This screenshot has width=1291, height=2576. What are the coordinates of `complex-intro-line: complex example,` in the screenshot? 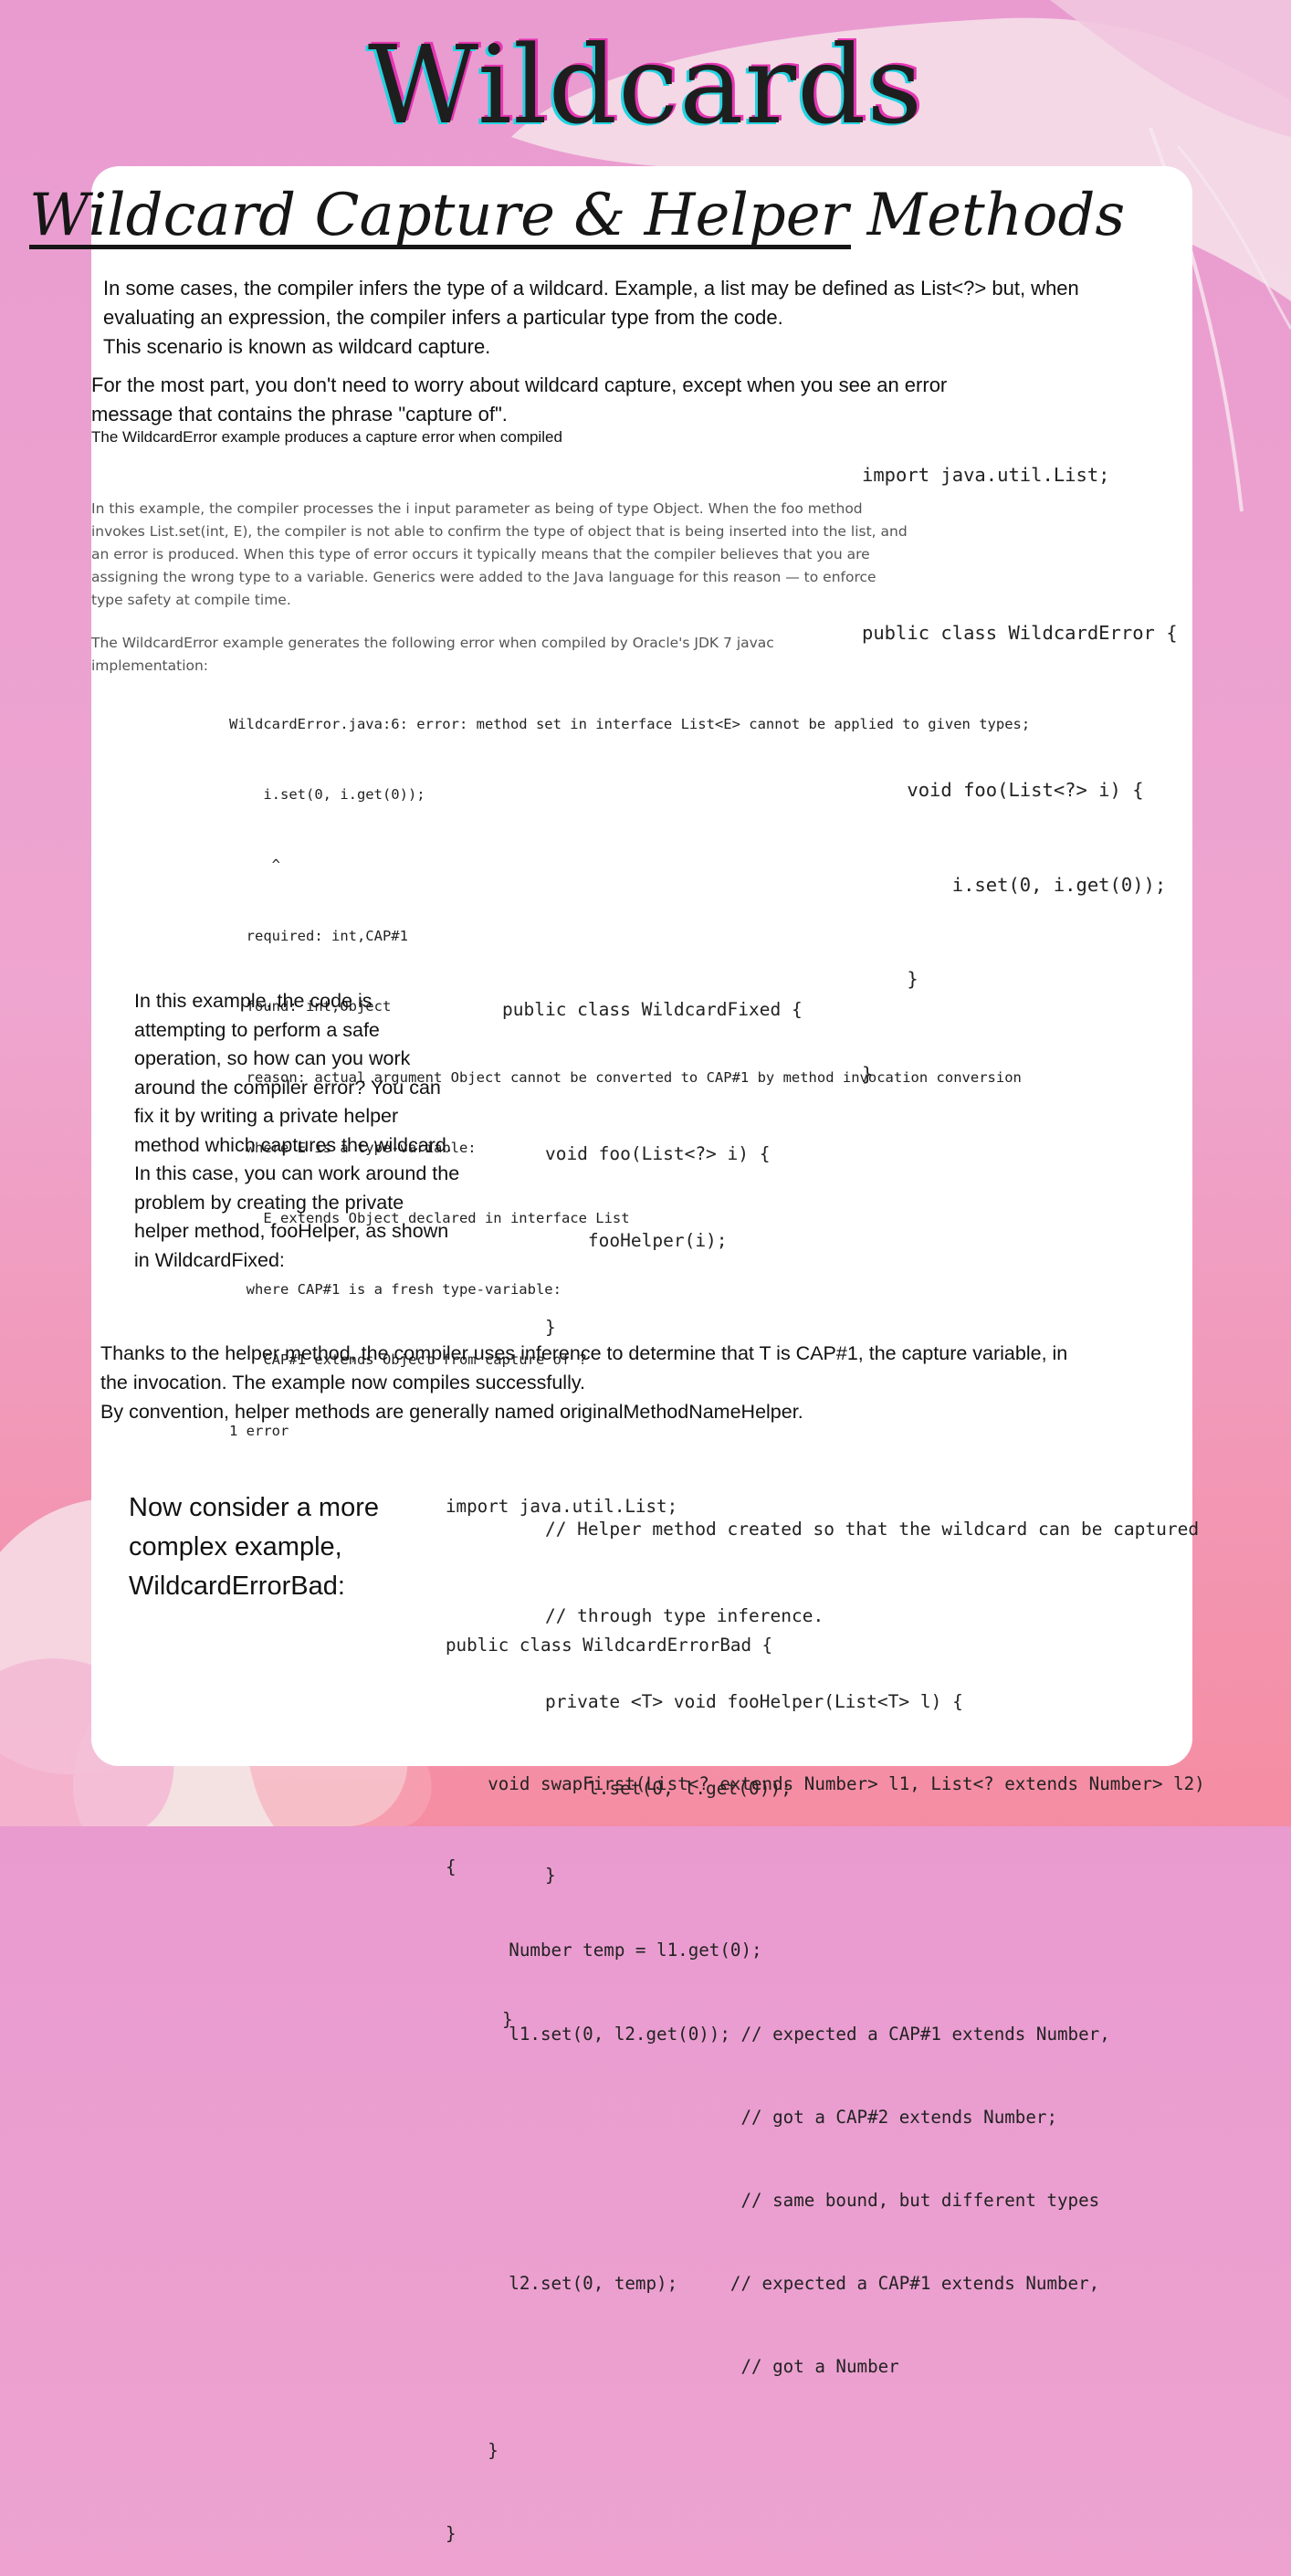 It's located at (235, 1546).